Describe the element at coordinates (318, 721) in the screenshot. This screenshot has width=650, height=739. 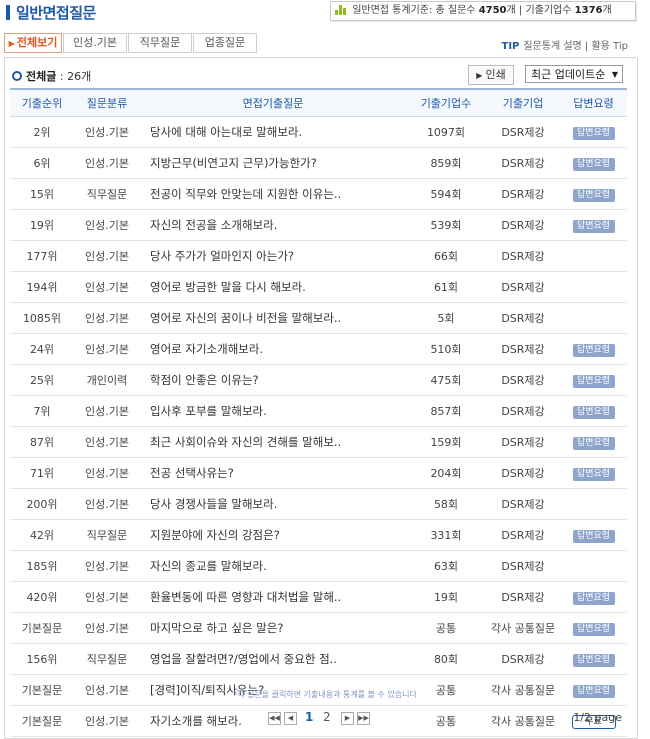
I see `table-row: 기본질문 인성.기본 자기소개를 해보라. 공통 각사 공통질문 무료` at that location.